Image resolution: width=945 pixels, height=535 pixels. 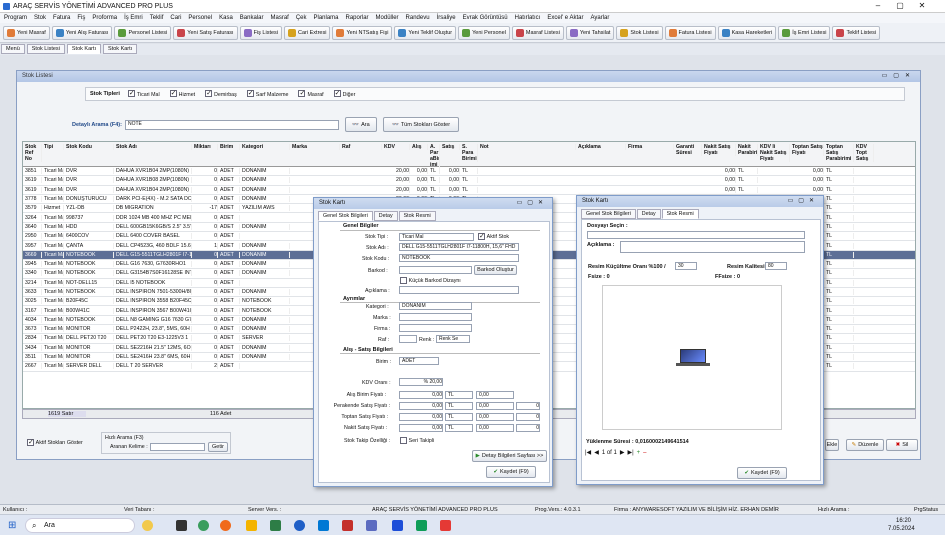 I want to click on menu-item-3: Fiş, so click(x=81, y=18).